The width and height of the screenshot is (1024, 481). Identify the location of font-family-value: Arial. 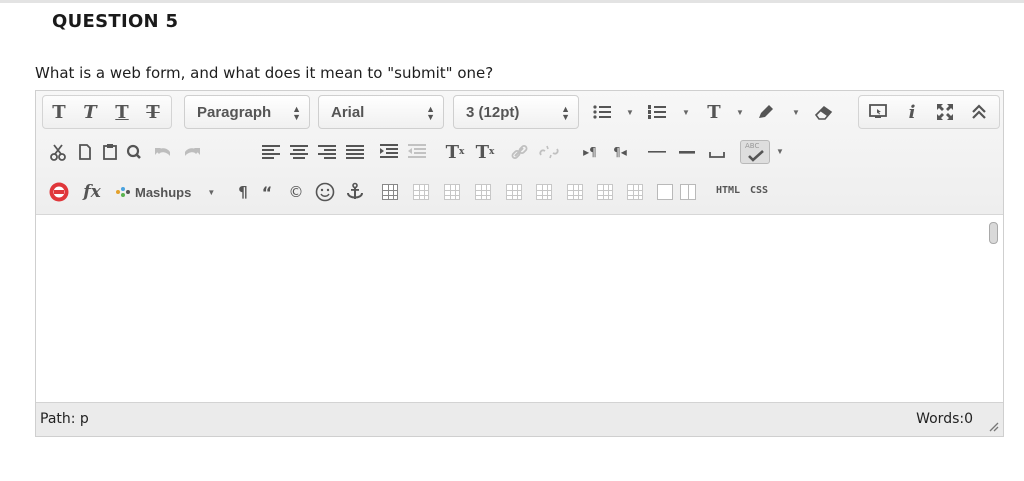
(348, 112).